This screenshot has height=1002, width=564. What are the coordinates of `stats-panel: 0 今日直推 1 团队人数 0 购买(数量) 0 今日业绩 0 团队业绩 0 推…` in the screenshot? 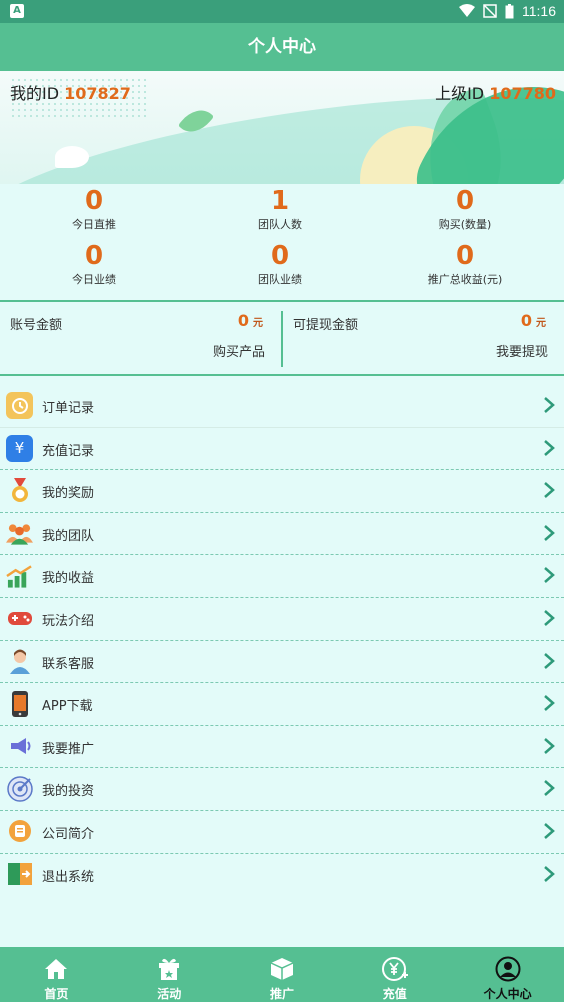 It's located at (282, 241).